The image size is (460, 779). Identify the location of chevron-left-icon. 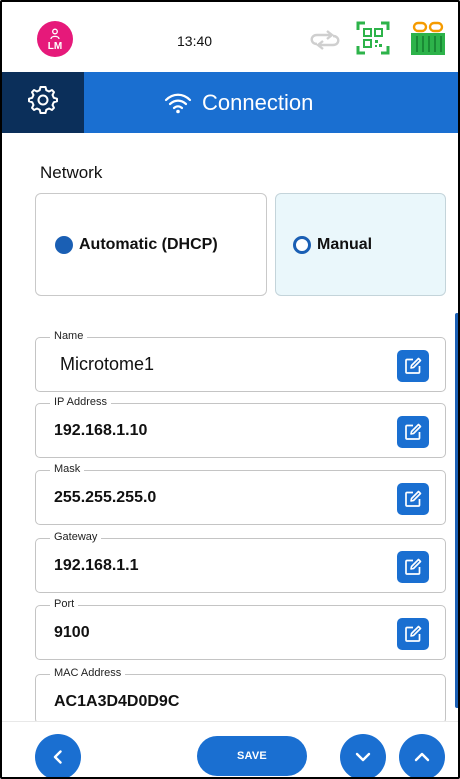
(57, 757).